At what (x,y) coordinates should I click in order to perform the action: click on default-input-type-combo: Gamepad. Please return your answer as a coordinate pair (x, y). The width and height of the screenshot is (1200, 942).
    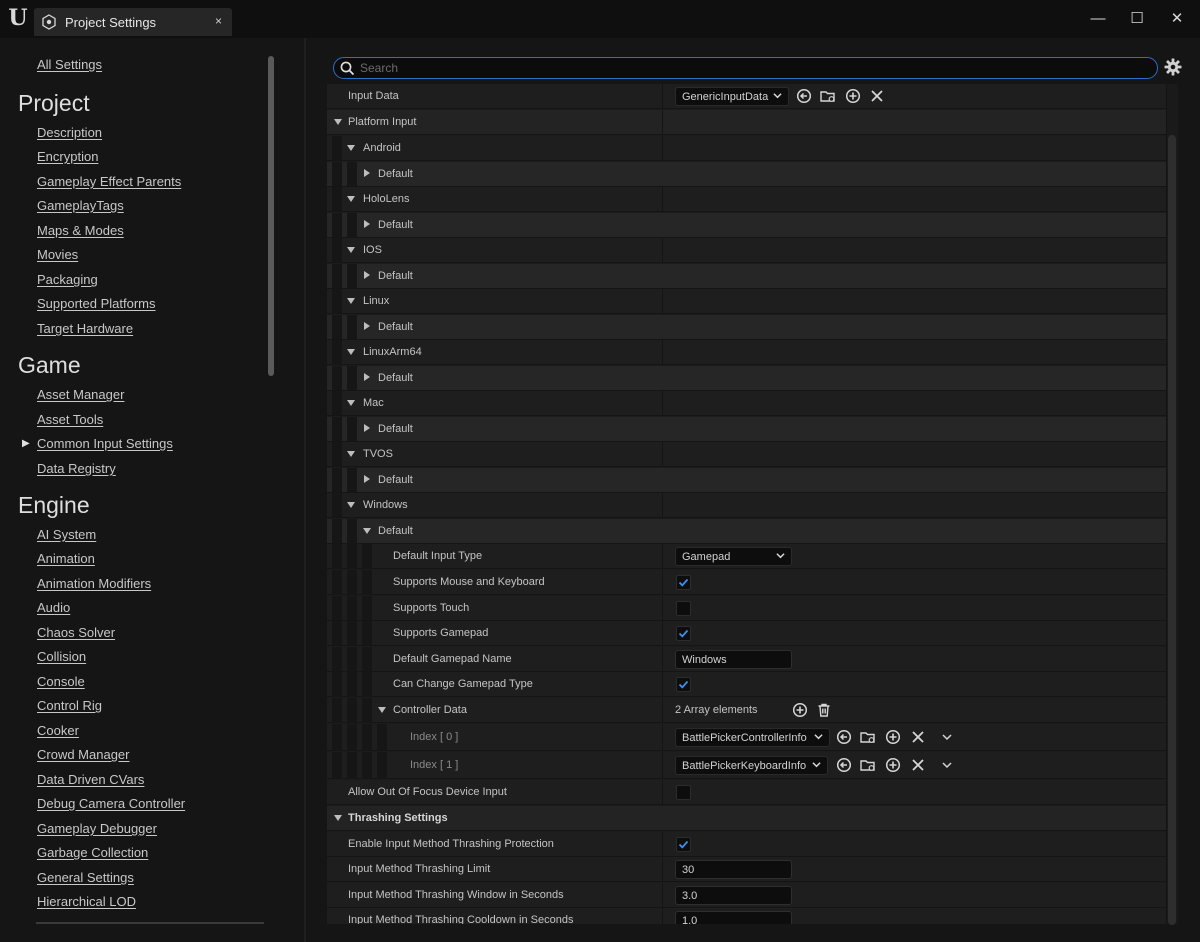
    Looking at the image, I should click on (733, 556).